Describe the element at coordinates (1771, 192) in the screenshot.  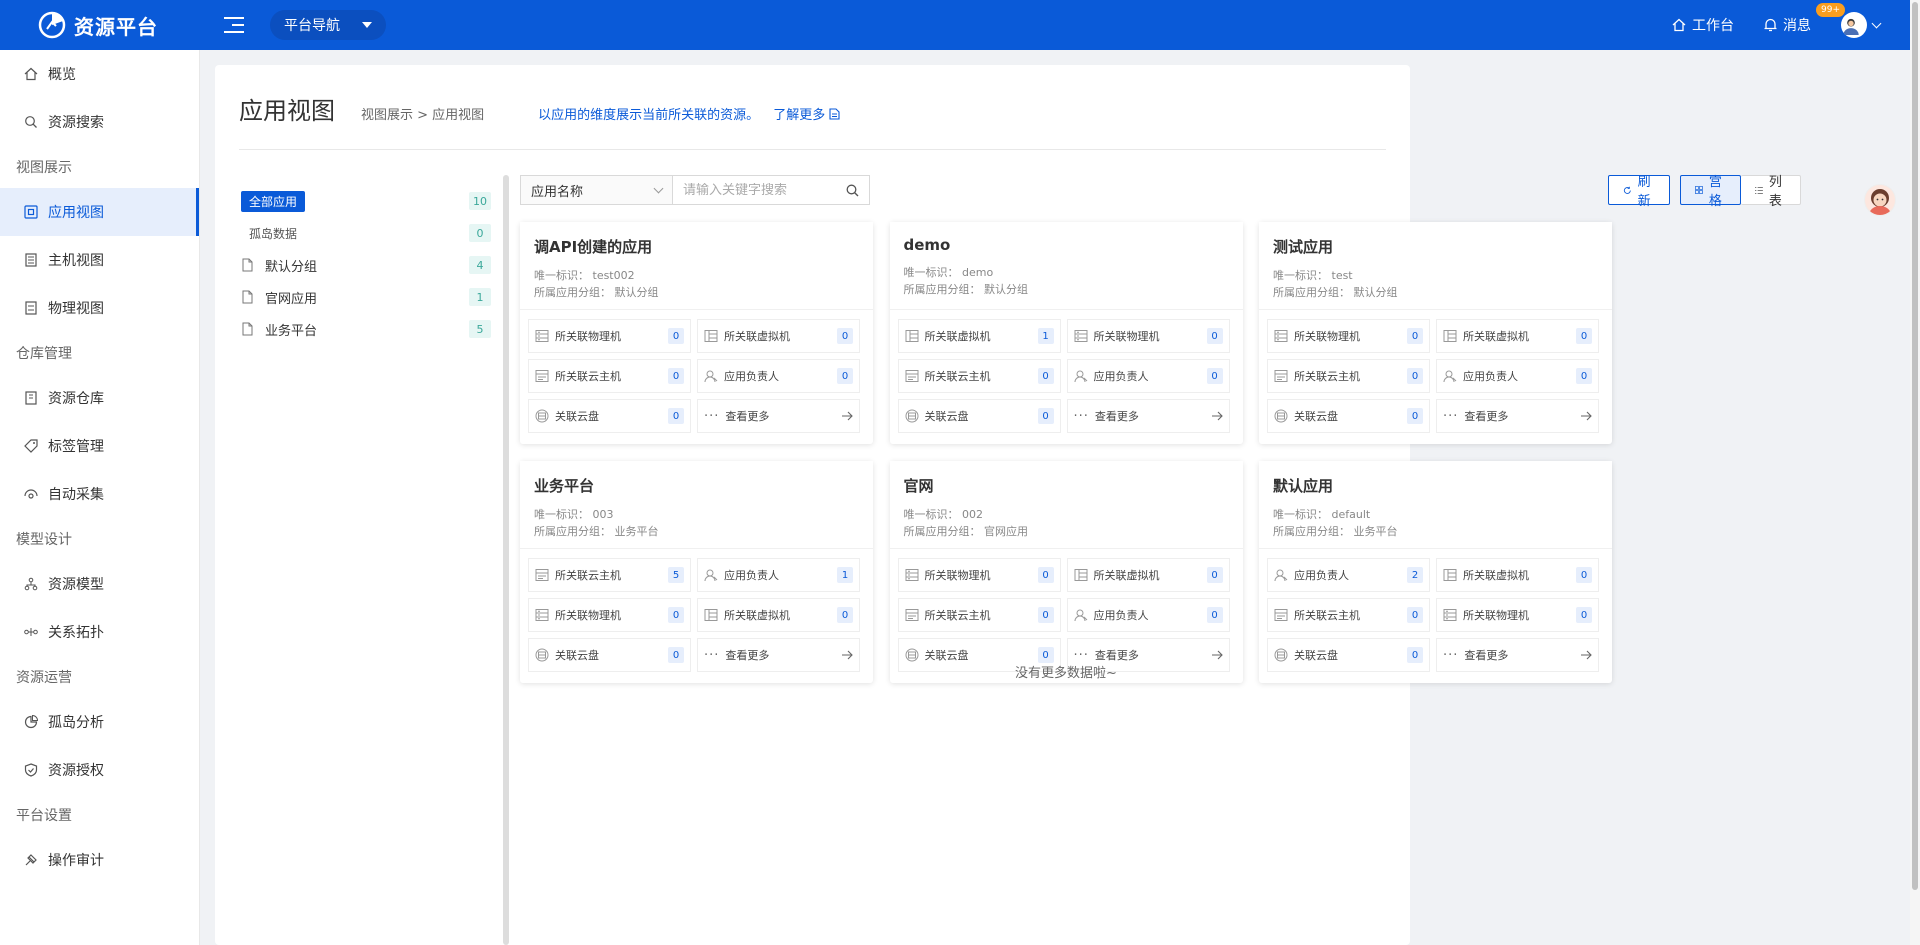
I see `list-view-button: 列表` at that location.